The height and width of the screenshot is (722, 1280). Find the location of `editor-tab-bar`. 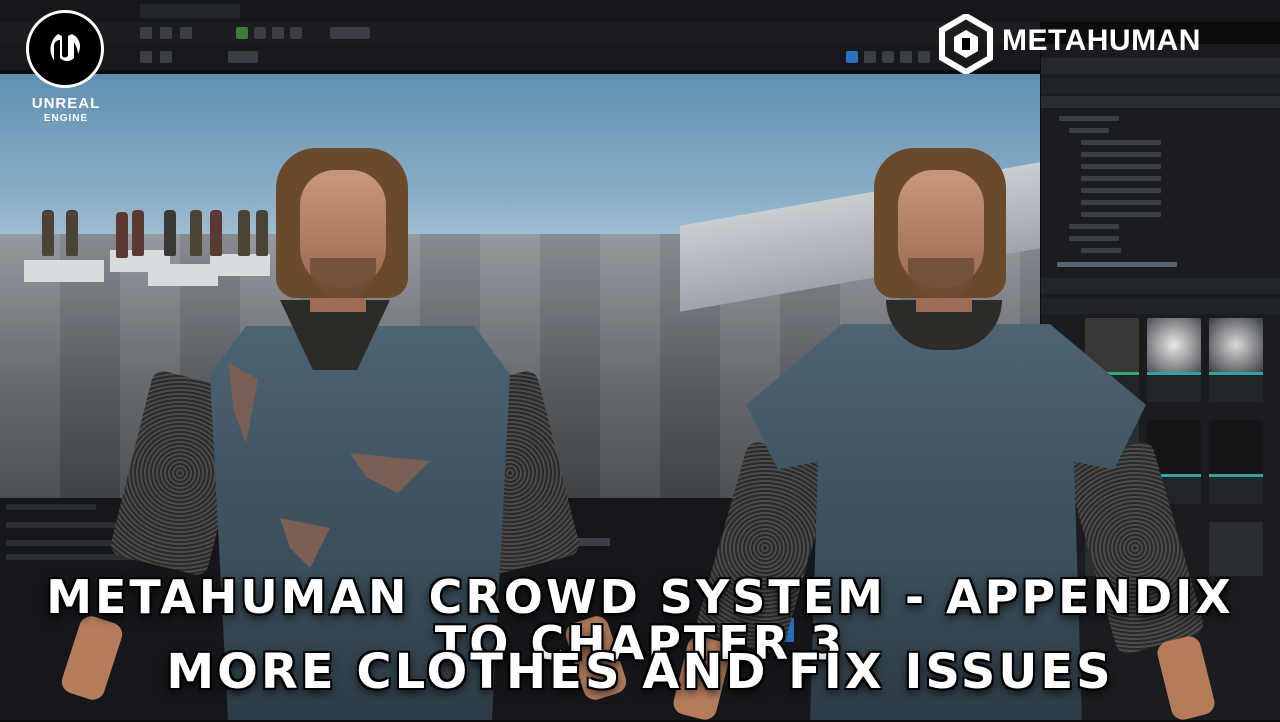

editor-tab-bar is located at coordinates (640, 11).